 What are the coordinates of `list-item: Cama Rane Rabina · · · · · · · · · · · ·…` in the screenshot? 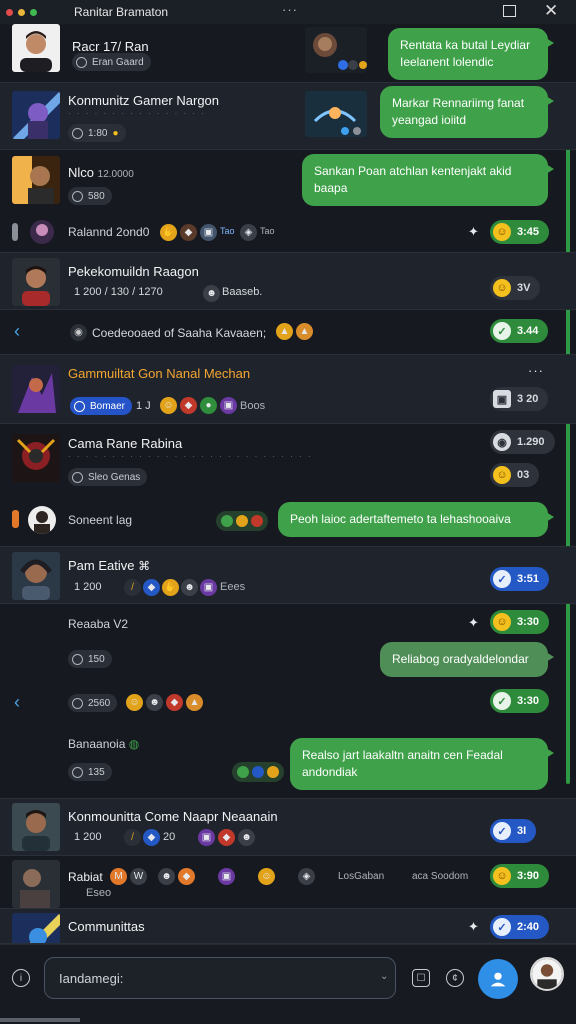 It's located at (288, 460).